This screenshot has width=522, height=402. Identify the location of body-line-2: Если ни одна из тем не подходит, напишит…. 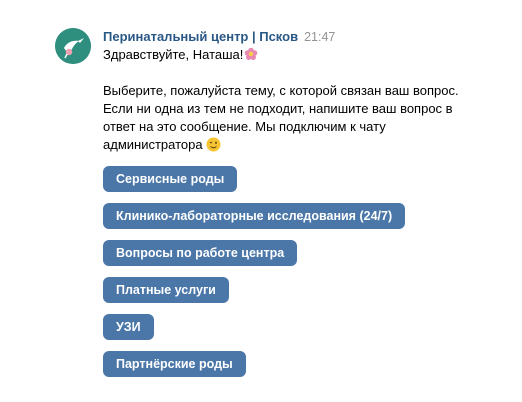
(278, 108).